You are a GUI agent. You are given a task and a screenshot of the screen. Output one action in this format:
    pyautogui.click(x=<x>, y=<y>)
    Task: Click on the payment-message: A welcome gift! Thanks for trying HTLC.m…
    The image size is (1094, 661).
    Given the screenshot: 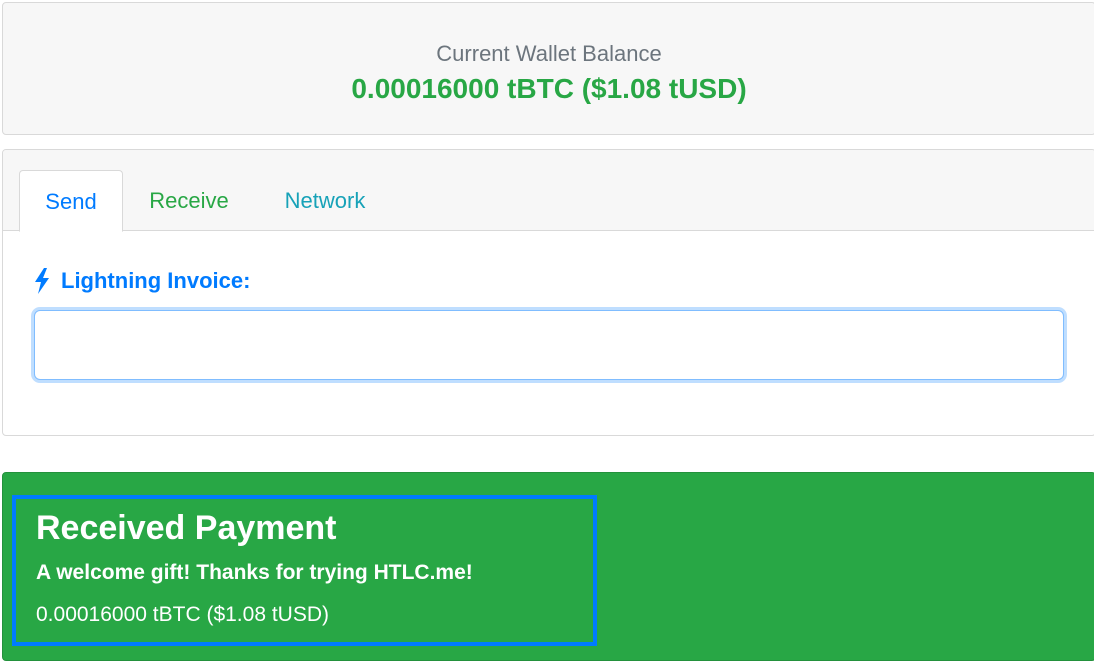 What is the action you would take?
    pyautogui.click(x=254, y=572)
    